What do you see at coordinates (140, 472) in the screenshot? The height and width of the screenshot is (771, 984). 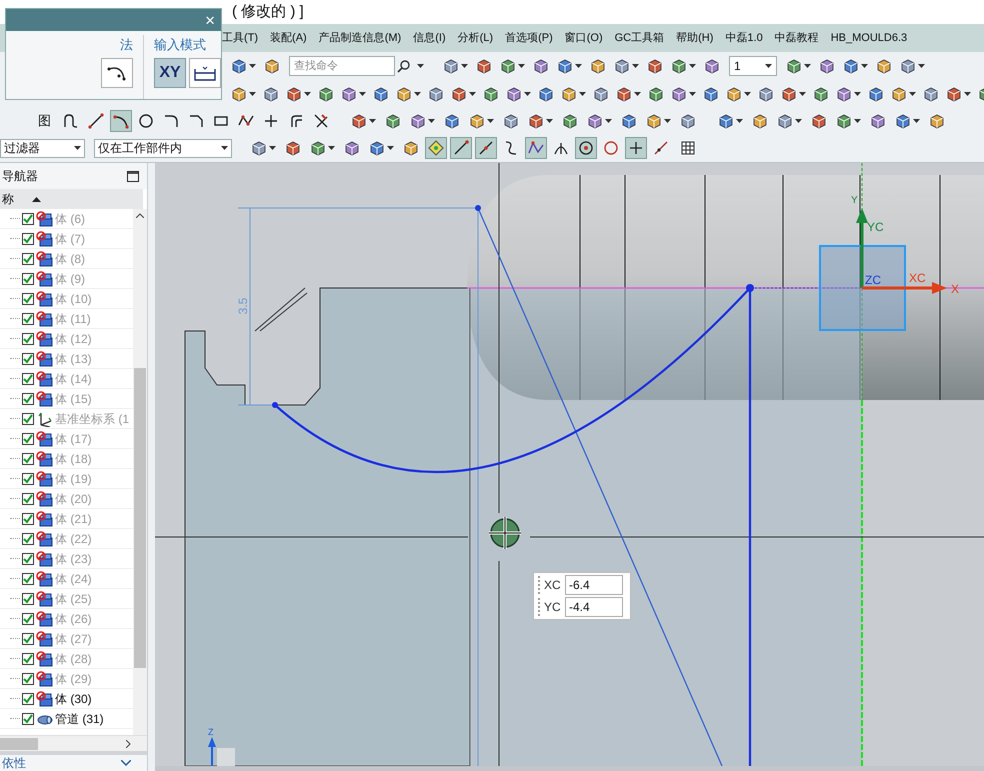 I see `scrollbar` at bounding box center [140, 472].